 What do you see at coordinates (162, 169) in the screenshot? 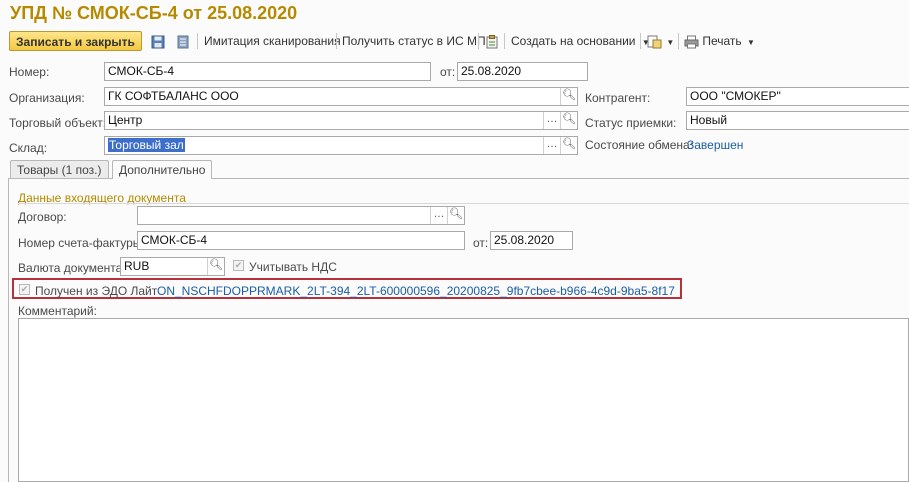
I see `tab-additional: Дополнительно` at bounding box center [162, 169].